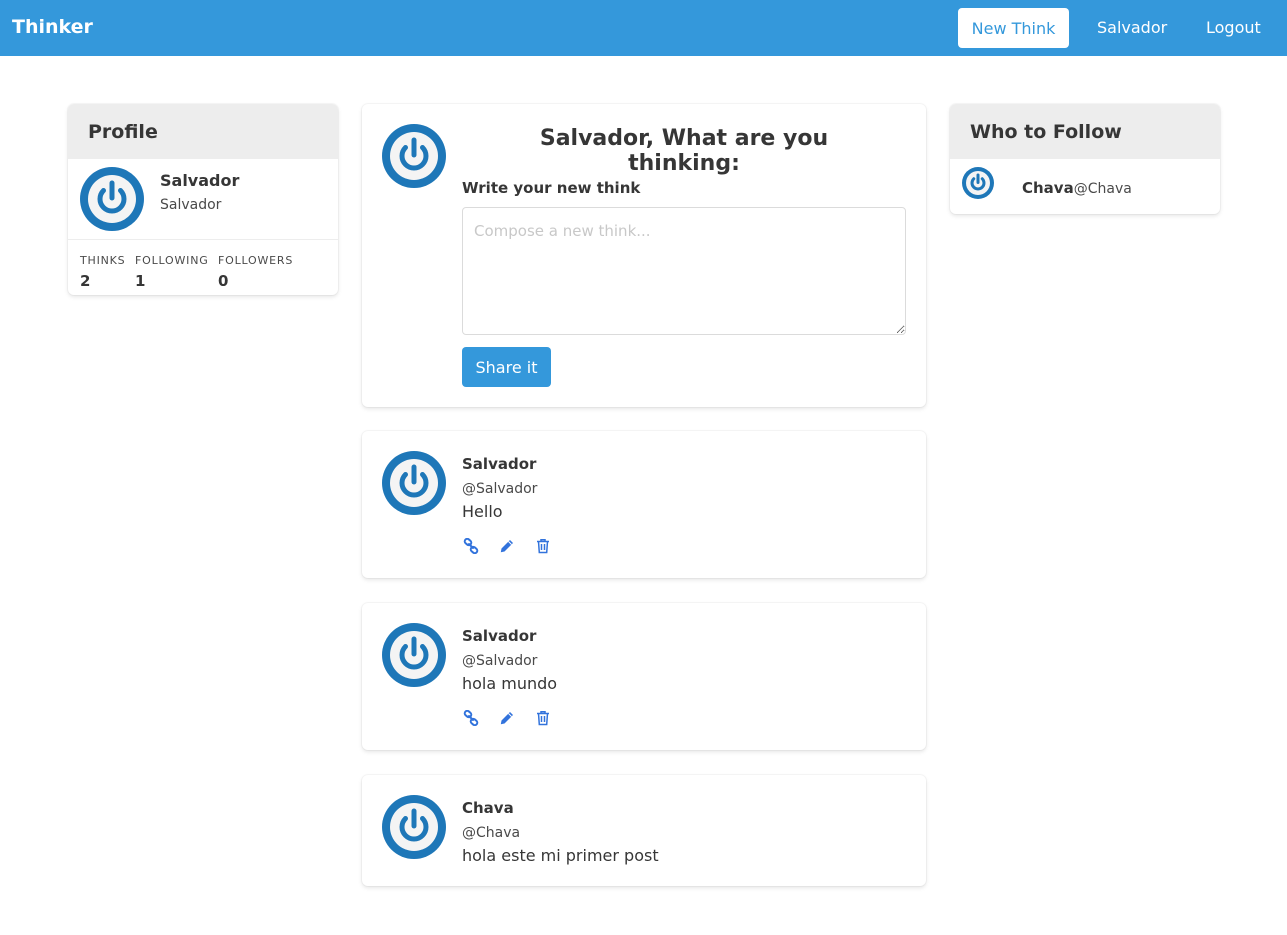 Image resolution: width=1287 pixels, height=935 pixels. I want to click on compose-label: Write your new think, so click(551, 188).